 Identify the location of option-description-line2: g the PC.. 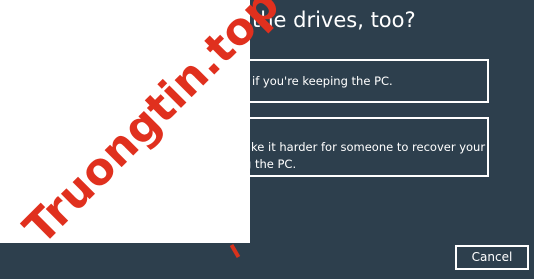
(270, 164).